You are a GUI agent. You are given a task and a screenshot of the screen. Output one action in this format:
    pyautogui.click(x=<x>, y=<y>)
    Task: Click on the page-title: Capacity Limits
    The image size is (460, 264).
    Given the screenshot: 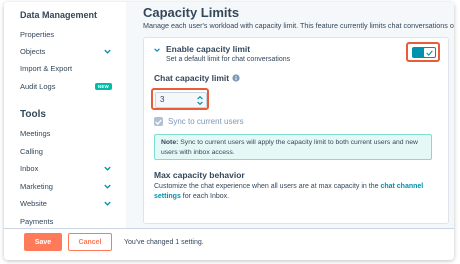 What is the action you would take?
    pyautogui.click(x=191, y=12)
    